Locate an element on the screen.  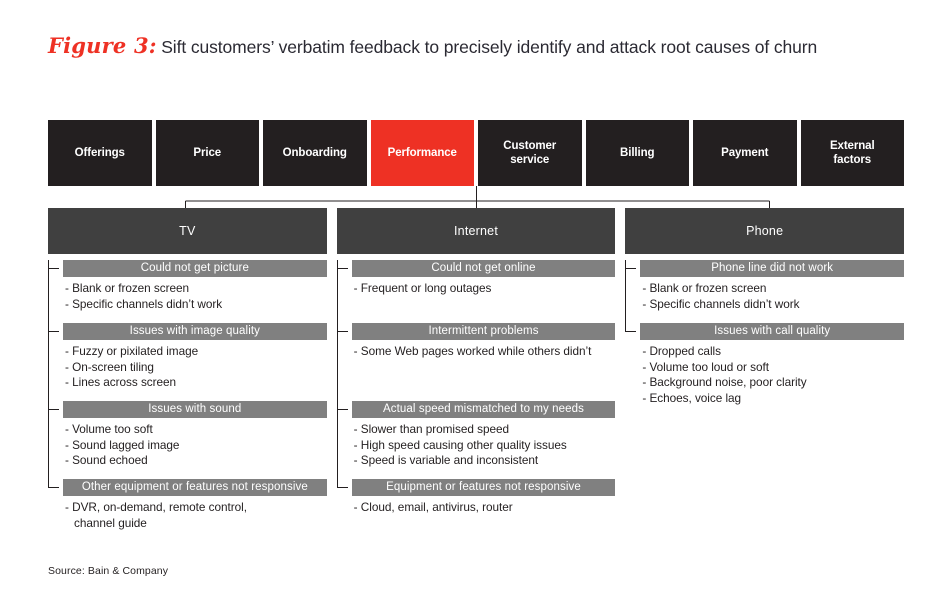
topic-bar: Actual speed mismatched to my needs is located at coordinates (483, 409).